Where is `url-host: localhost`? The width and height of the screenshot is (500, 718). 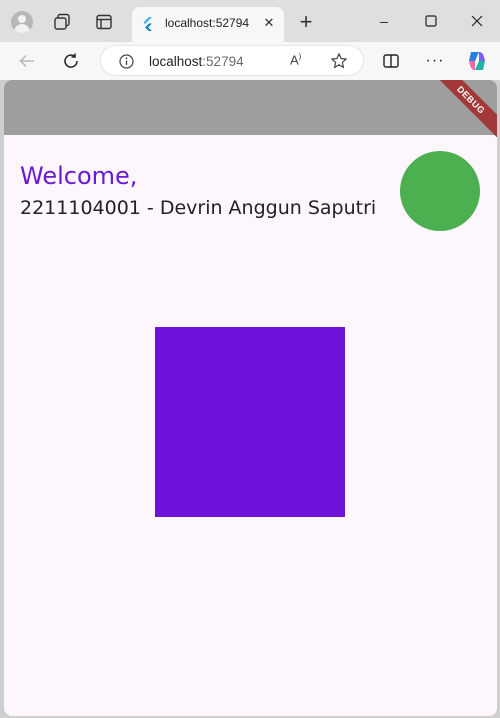 url-host: localhost is located at coordinates (176, 61).